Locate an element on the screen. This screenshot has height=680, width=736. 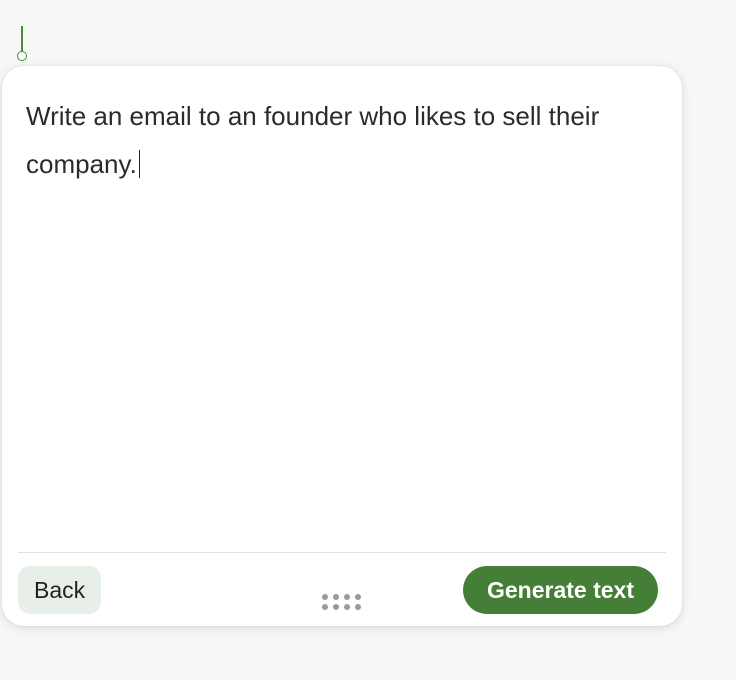
generate-text-button: Generate text is located at coordinates (560, 590).